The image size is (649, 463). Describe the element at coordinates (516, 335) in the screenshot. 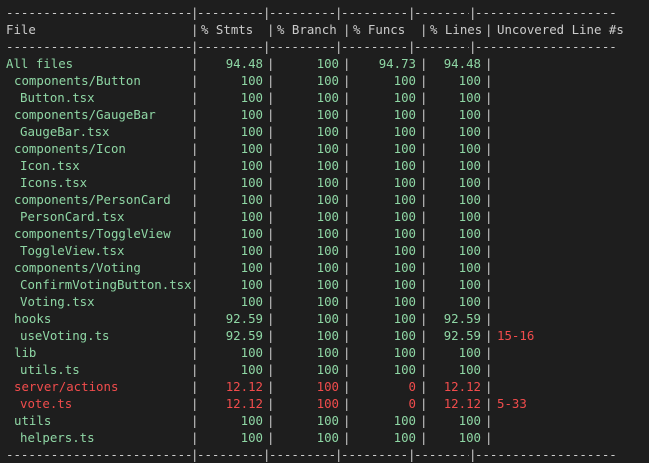

I see `cell-uncovered-lines: 15-16` at that location.